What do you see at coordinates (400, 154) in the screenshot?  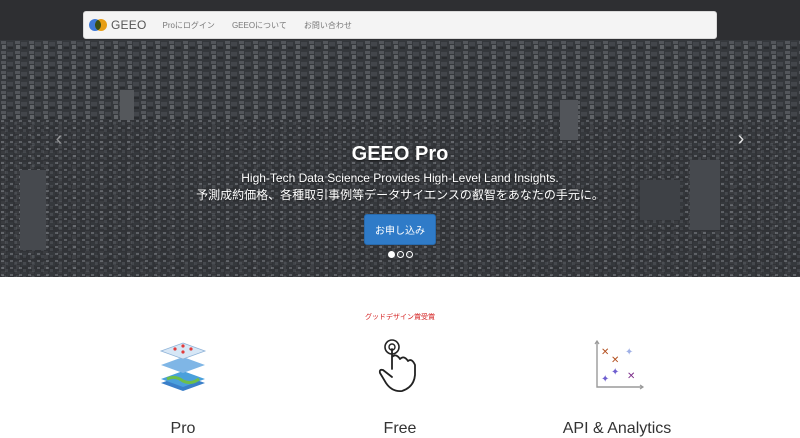 I see `hero-title: GEEO Pro` at bounding box center [400, 154].